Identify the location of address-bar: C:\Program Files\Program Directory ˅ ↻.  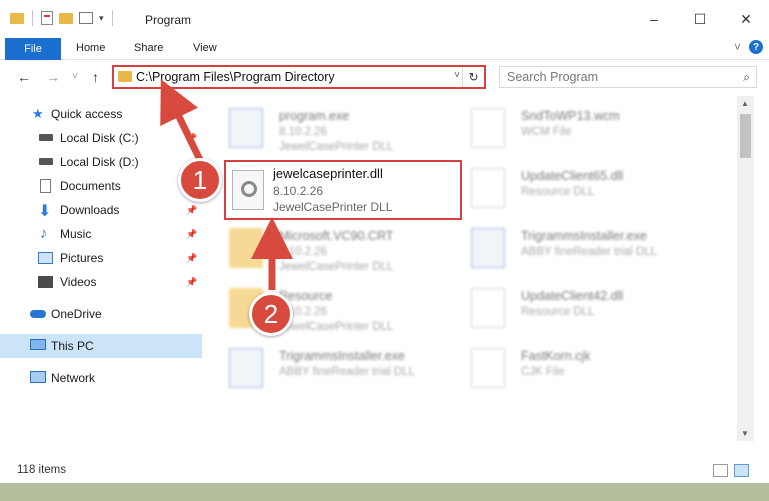
(299, 77).